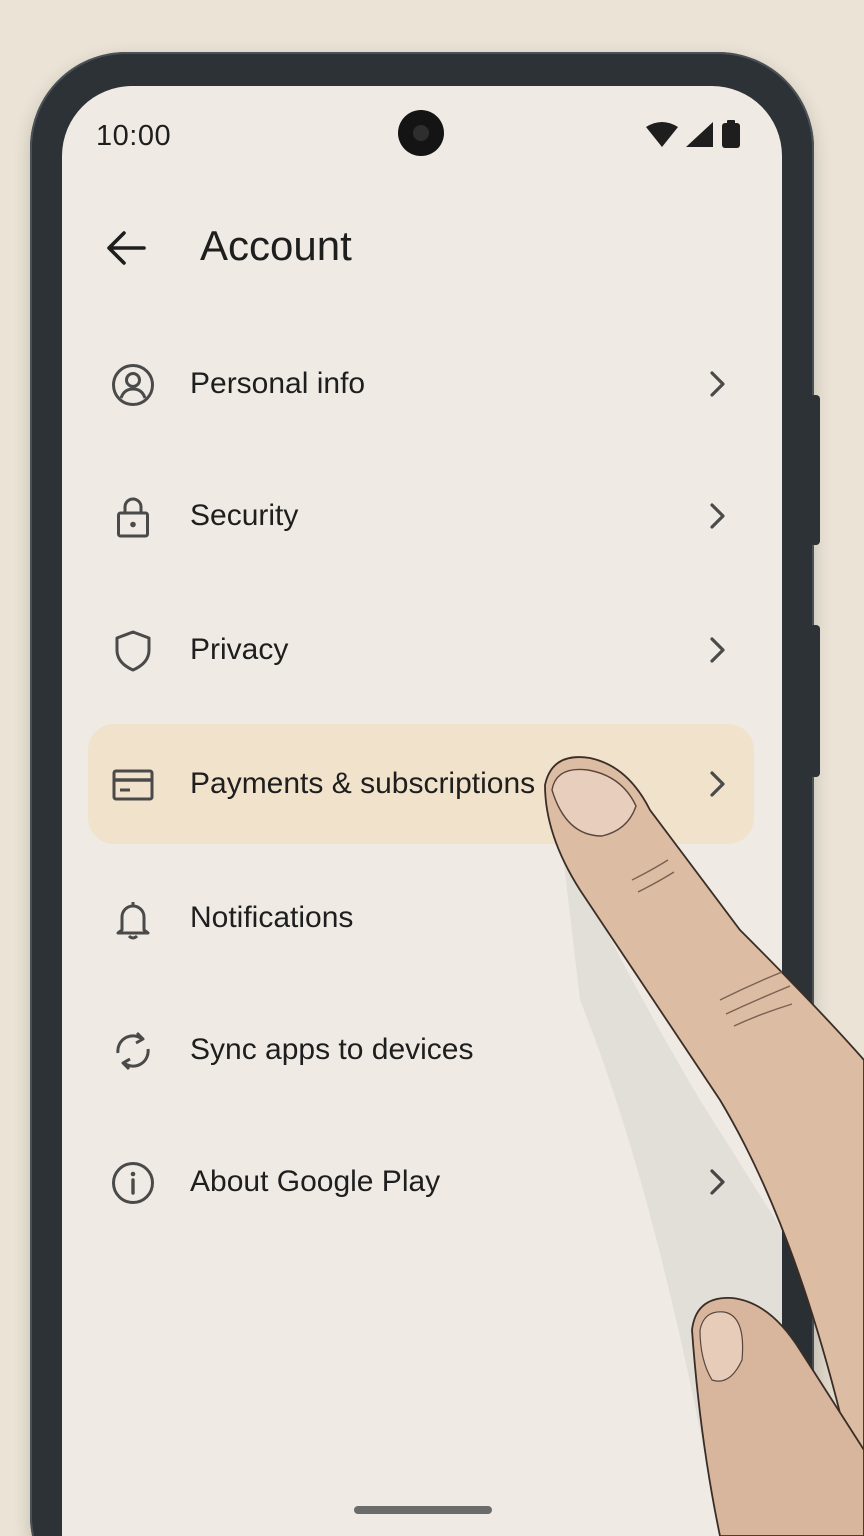 This screenshot has height=1536, width=864. Describe the element at coordinates (421, 918) in the screenshot. I see `menu-item-notifications: Notifications` at that location.